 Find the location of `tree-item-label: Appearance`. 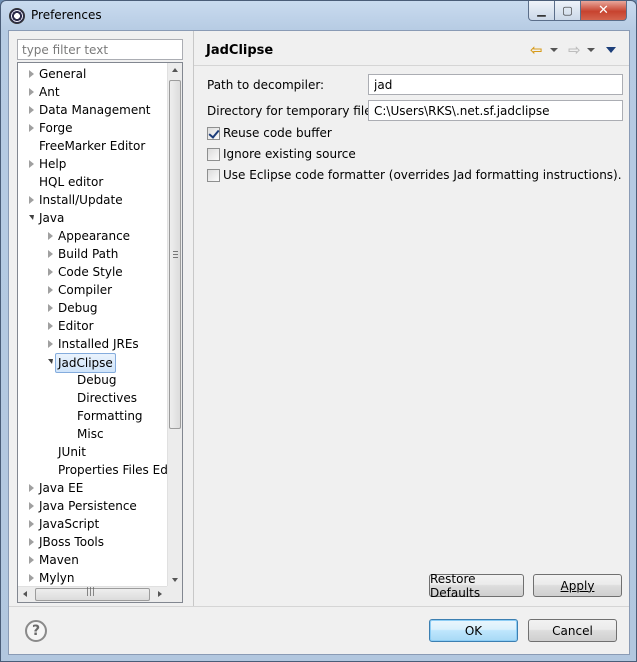

tree-item-label: Appearance is located at coordinates (94, 236).